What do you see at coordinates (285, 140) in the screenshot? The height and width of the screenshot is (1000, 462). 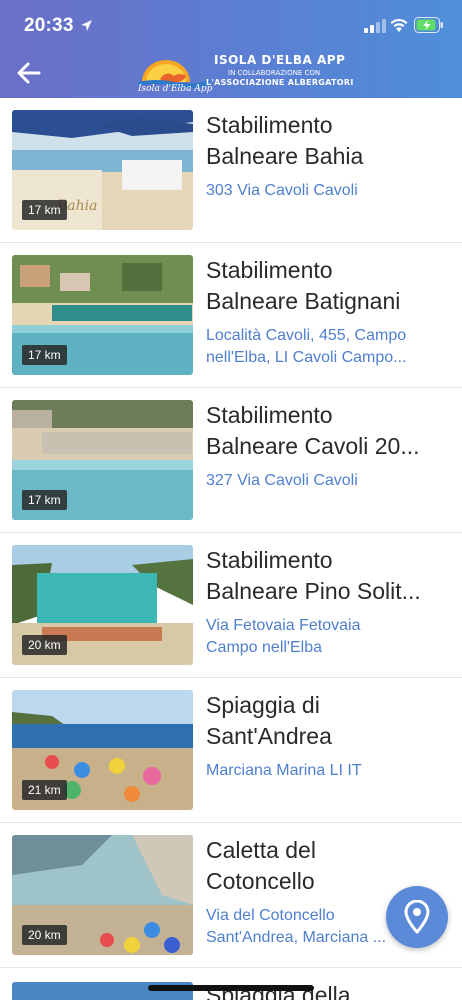 I see `item-title: Stabilimento Balneare Bahia` at bounding box center [285, 140].